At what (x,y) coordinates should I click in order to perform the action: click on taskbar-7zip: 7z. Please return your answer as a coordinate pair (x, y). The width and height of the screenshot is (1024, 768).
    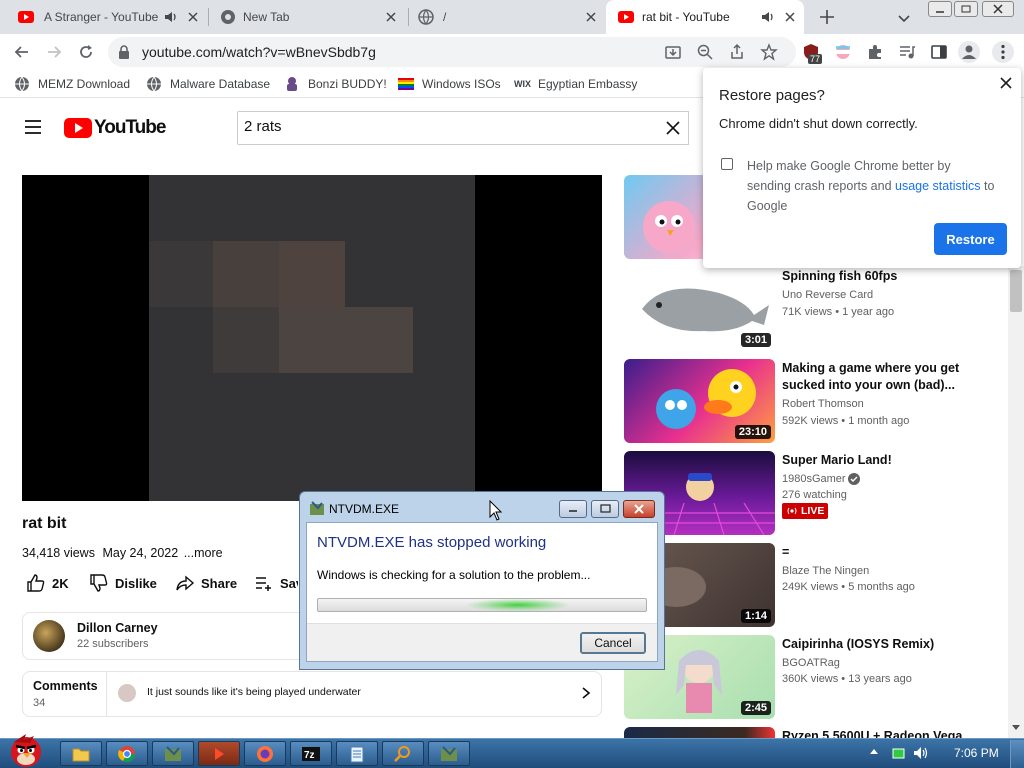
    Looking at the image, I should click on (311, 753).